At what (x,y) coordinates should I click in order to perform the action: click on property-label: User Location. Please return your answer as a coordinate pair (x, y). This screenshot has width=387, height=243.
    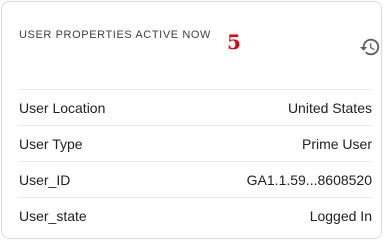
    Looking at the image, I should click on (62, 107).